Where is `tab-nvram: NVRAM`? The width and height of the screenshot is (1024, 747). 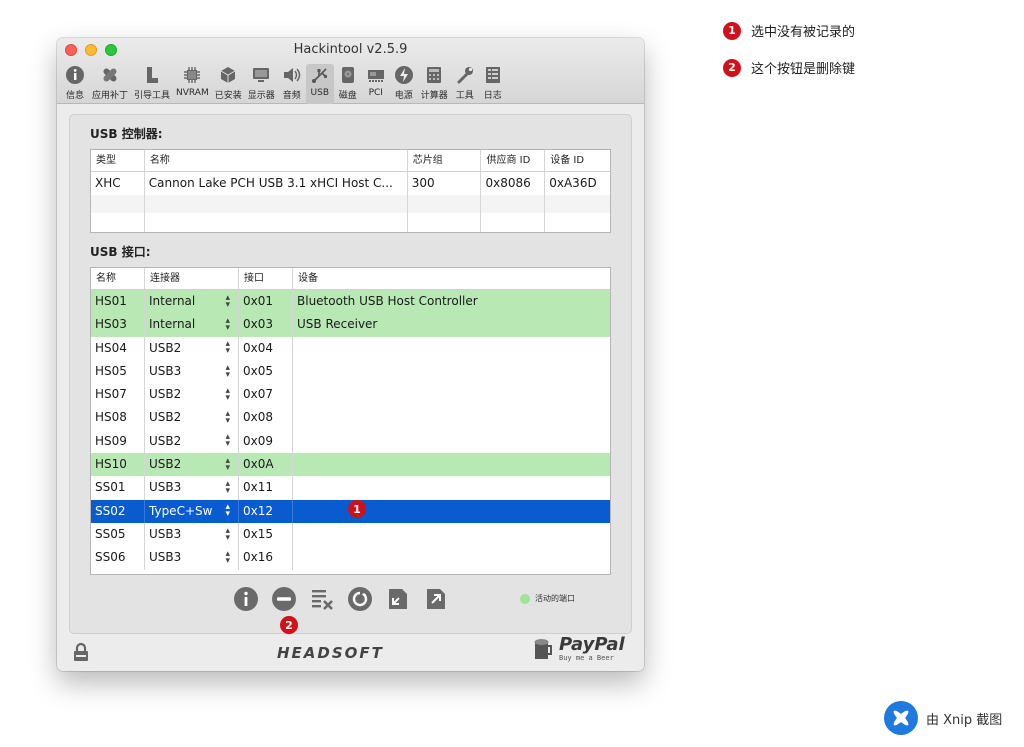
tab-nvram: NVRAM is located at coordinates (192, 84).